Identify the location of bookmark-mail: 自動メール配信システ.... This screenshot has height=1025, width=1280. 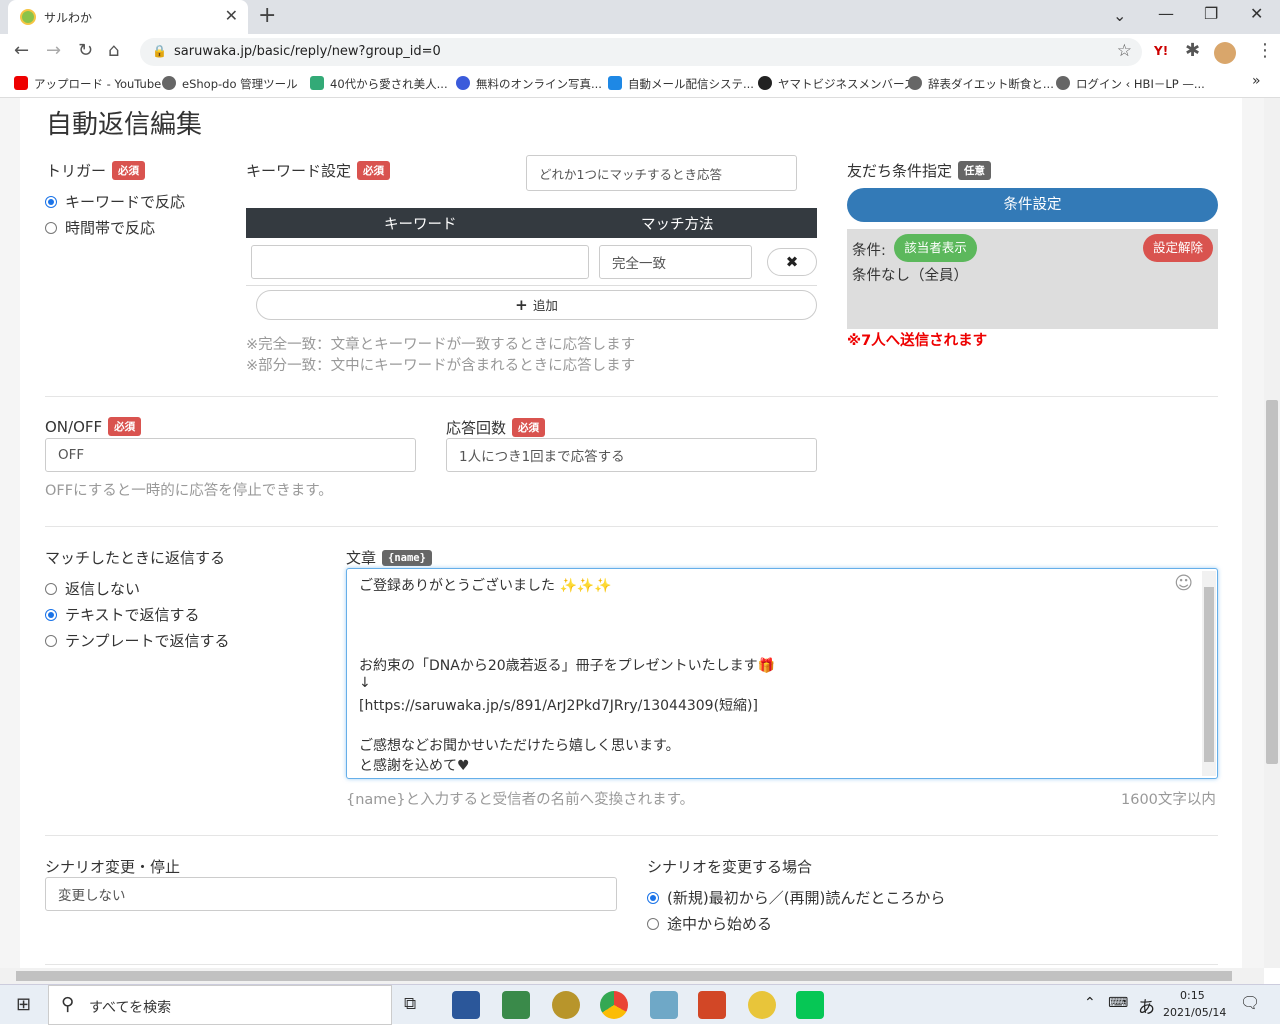
(681, 84).